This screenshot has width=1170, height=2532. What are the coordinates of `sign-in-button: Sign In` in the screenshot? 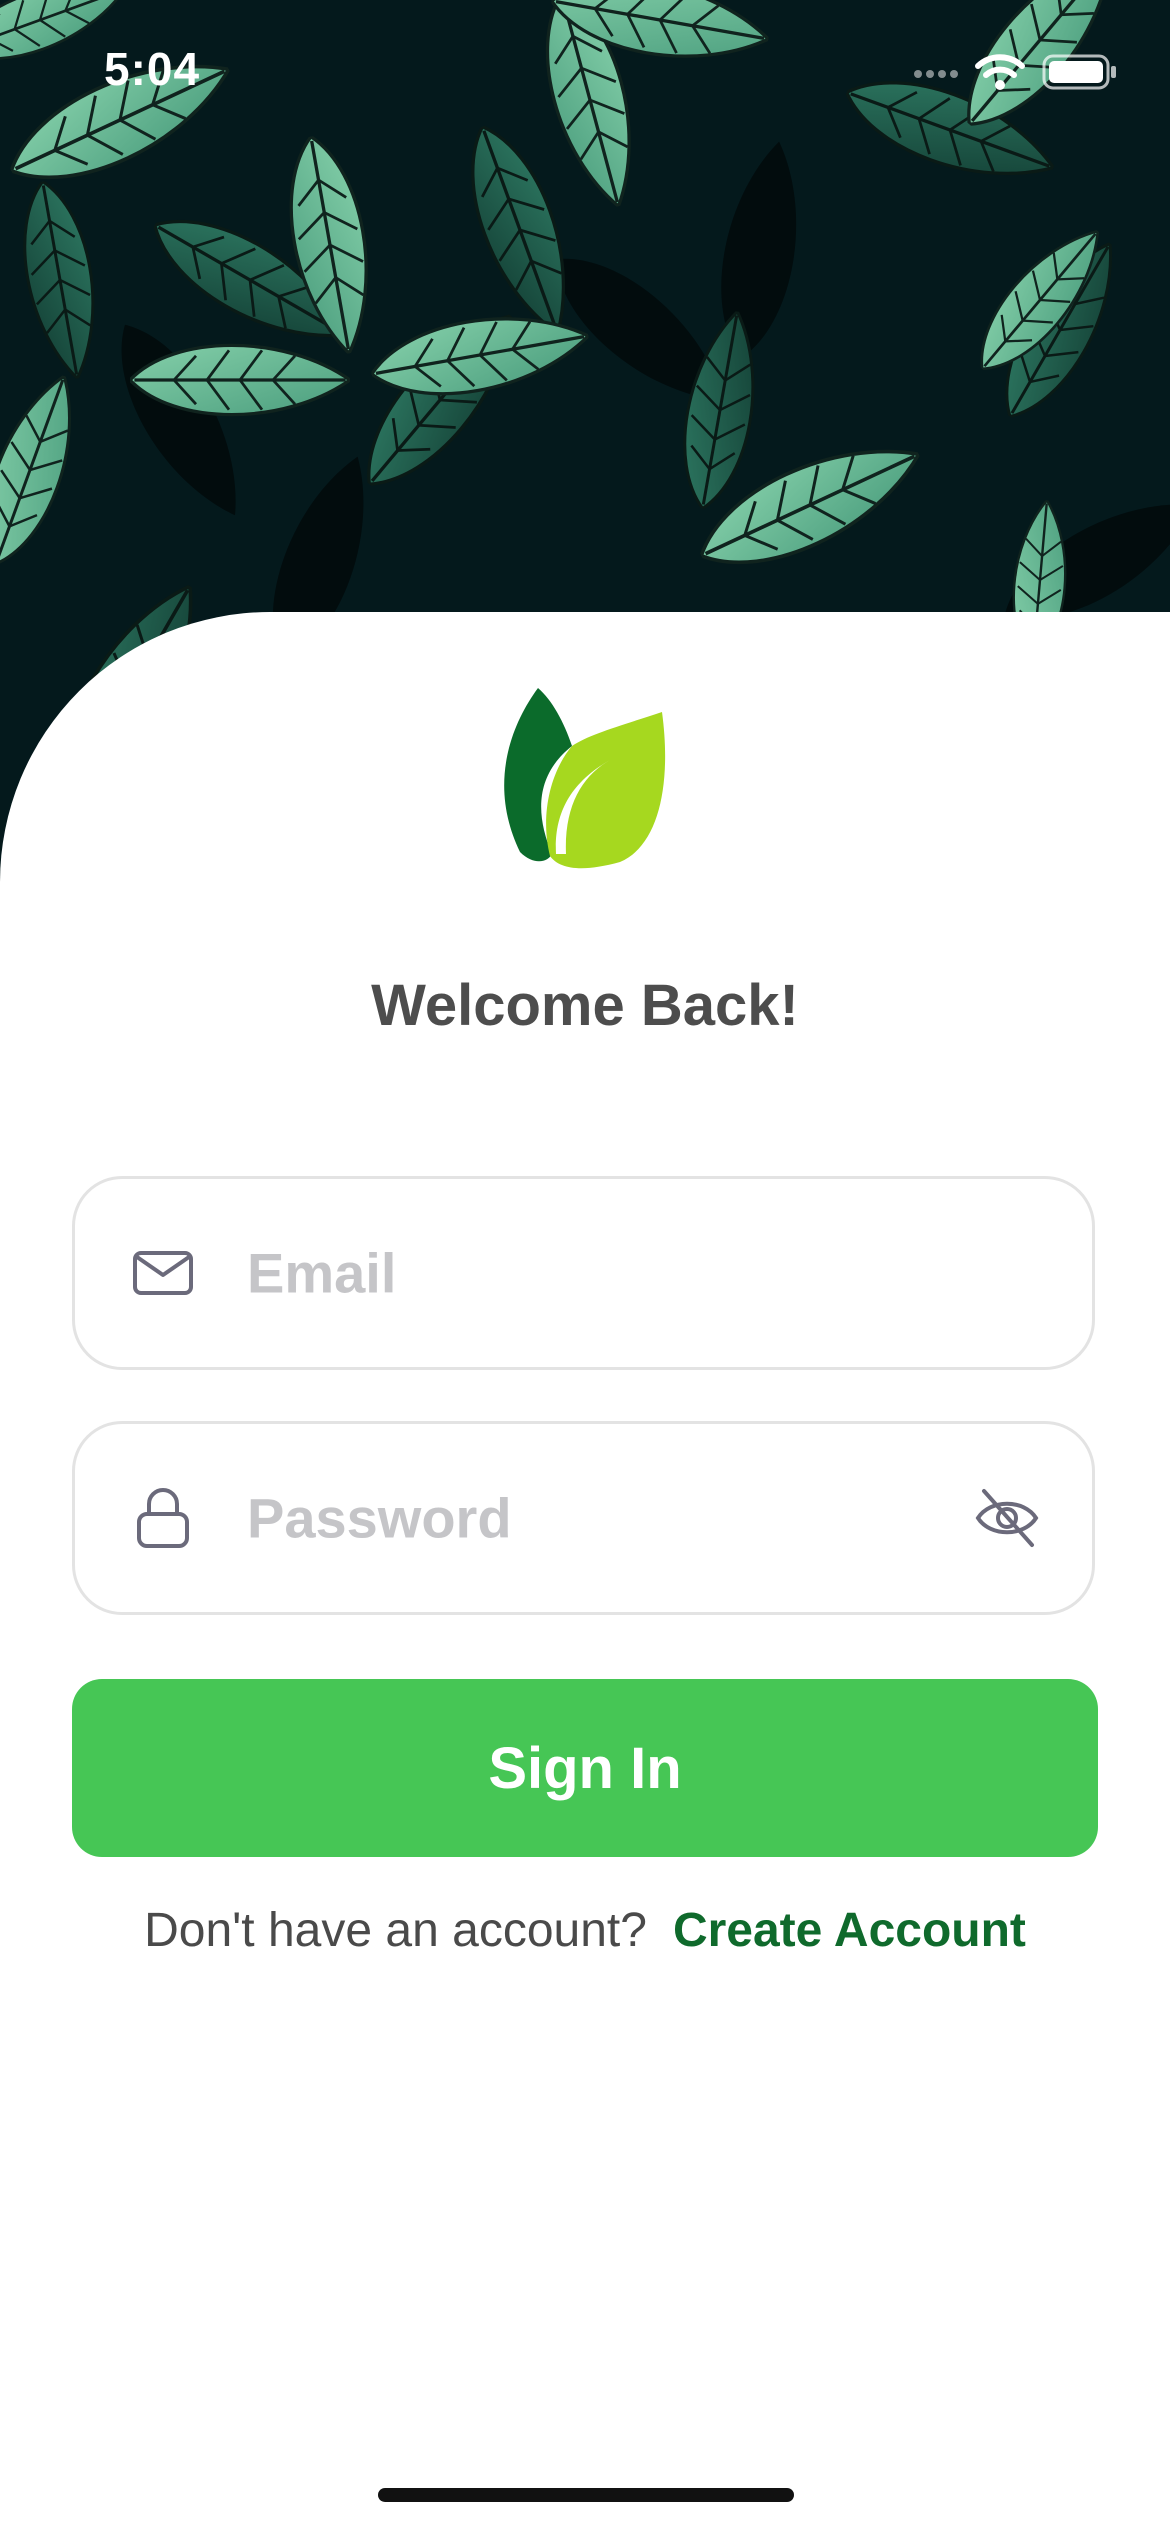 It's located at (585, 1768).